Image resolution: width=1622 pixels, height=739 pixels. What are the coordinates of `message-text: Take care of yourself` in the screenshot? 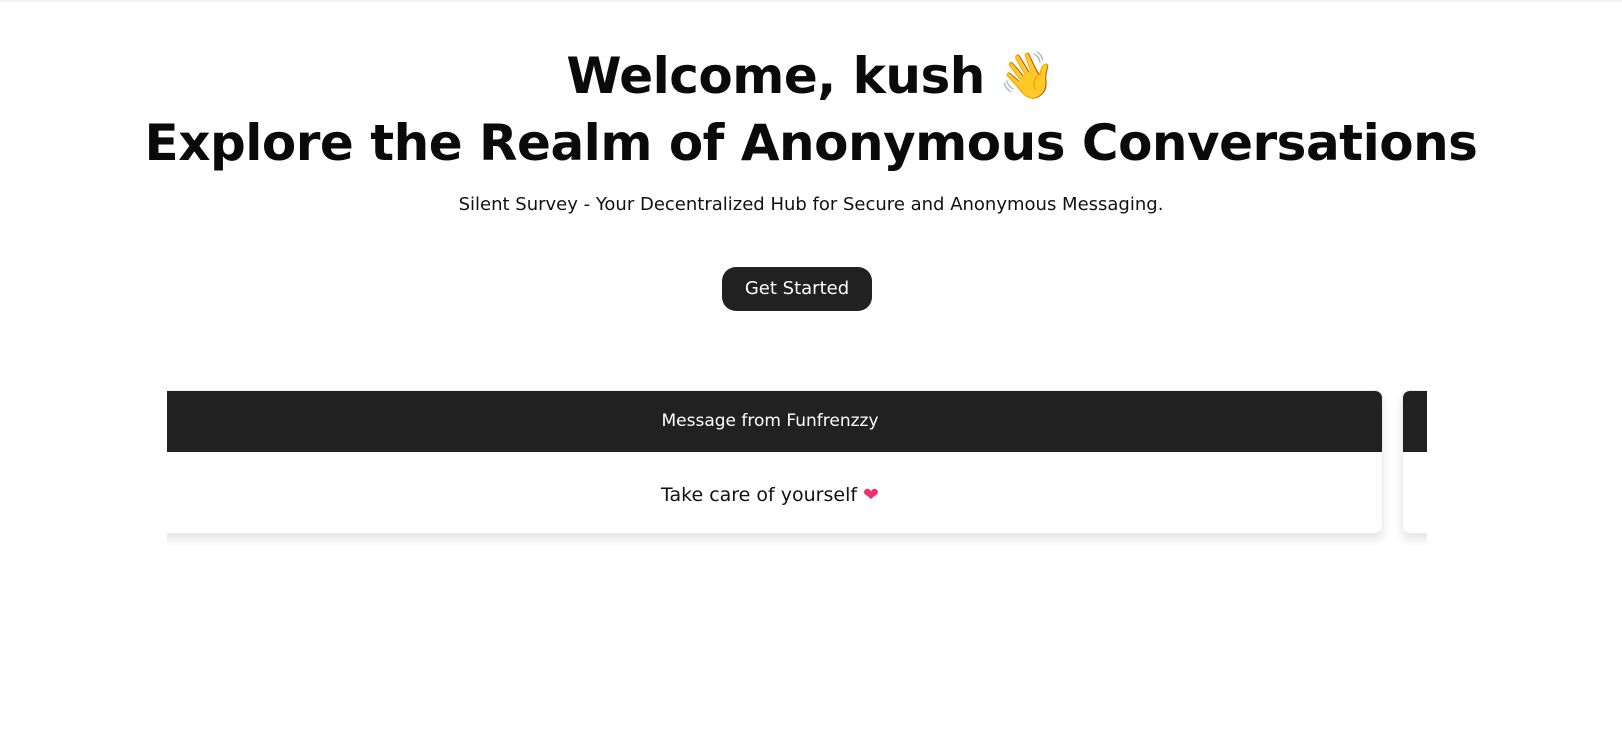 It's located at (759, 495).